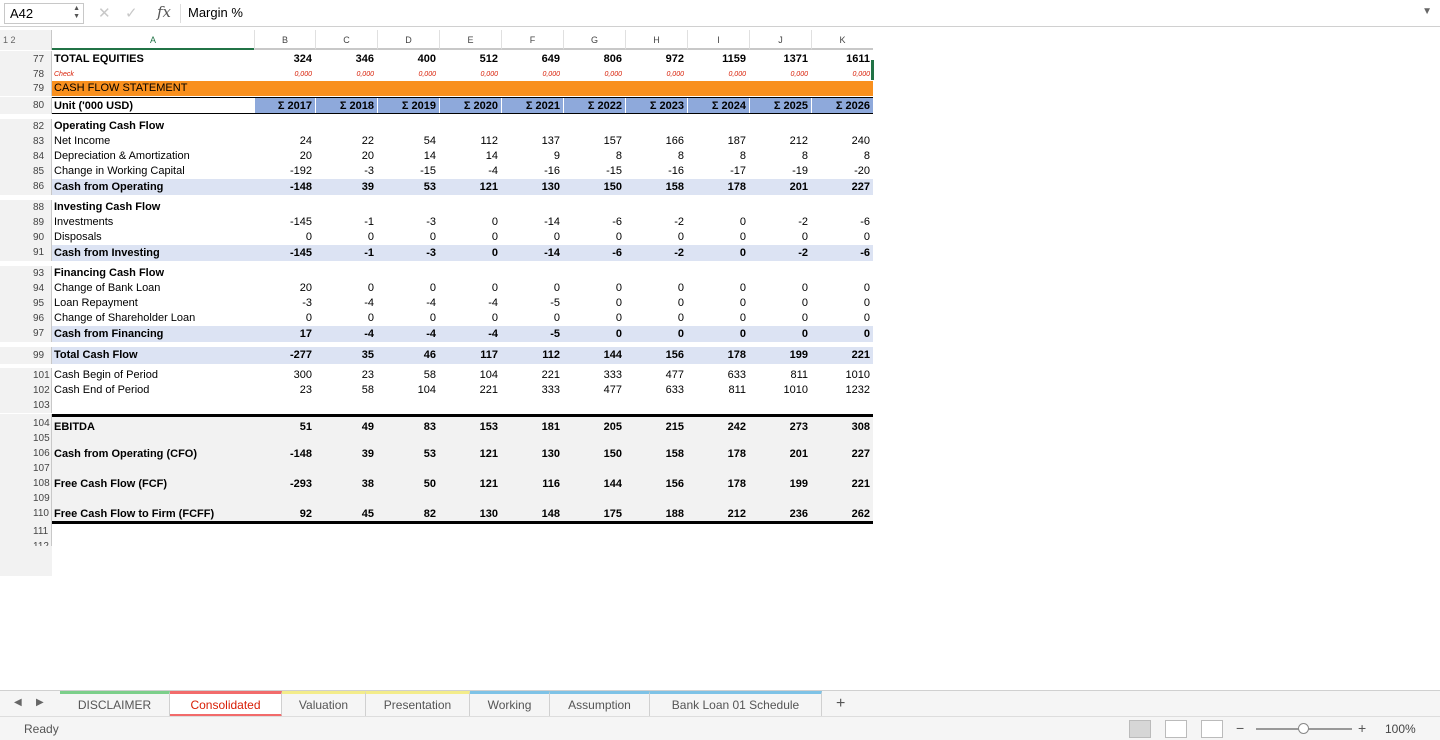  What do you see at coordinates (284, 171) in the screenshot?
I see `cell-value: -192` at bounding box center [284, 171].